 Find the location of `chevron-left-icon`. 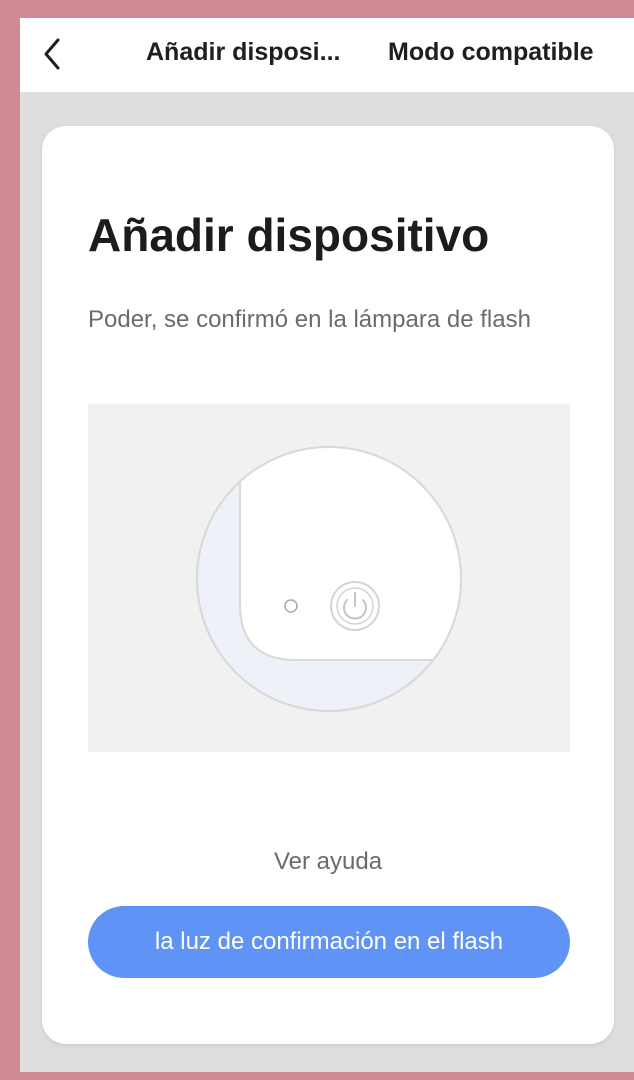

chevron-left-icon is located at coordinates (52, 54).